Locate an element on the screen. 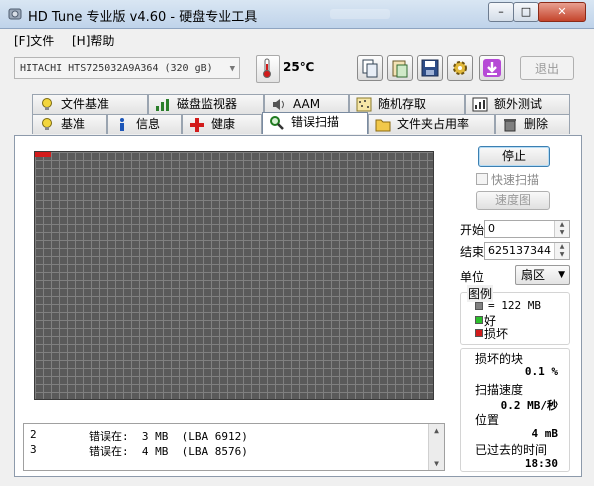  copy-icon is located at coordinates (370, 68).